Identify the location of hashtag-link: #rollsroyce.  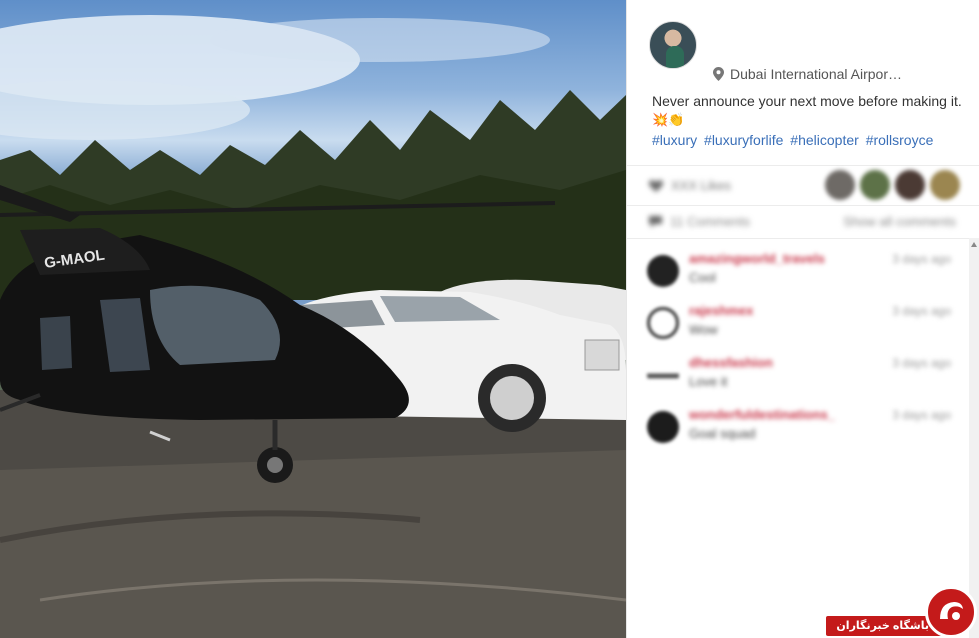
(900, 140).